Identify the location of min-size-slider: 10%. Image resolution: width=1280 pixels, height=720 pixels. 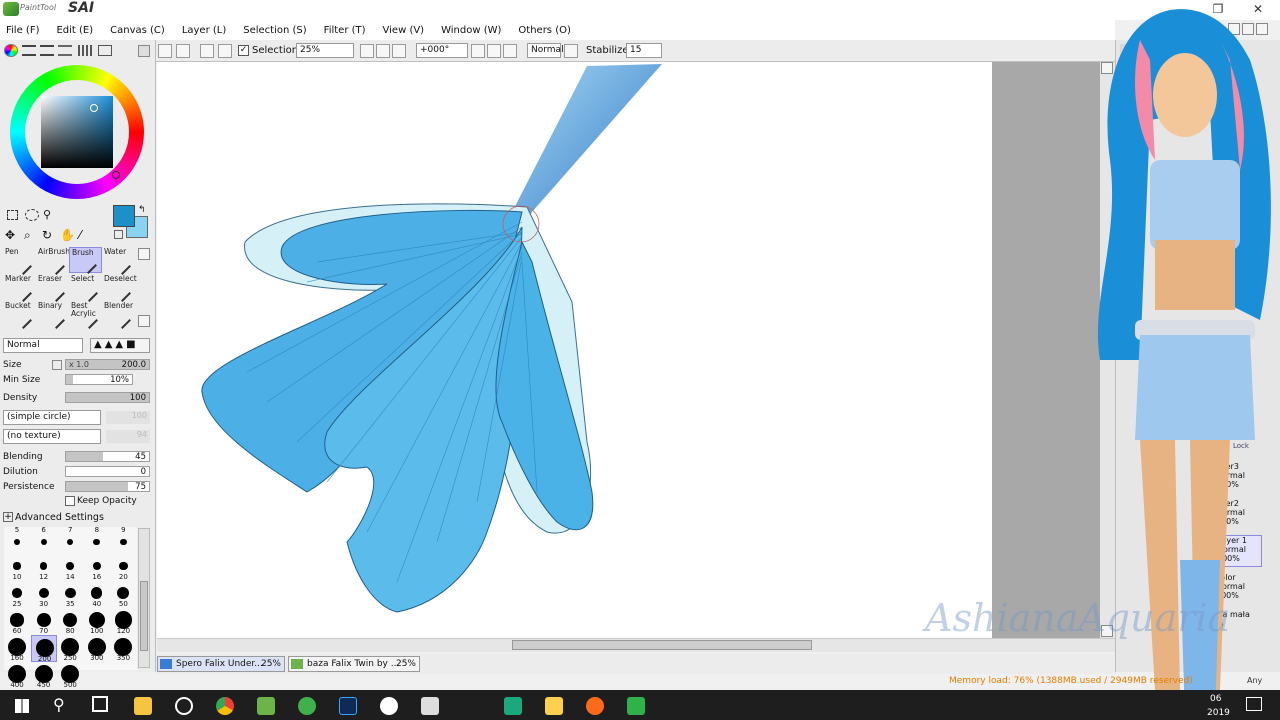
(99, 379).